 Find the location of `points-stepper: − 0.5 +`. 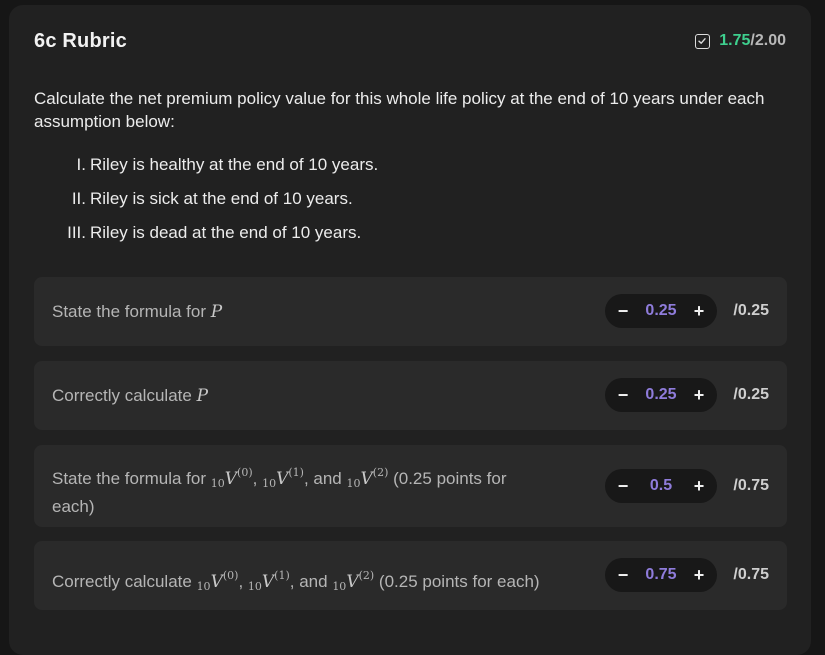

points-stepper: − 0.5 + is located at coordinates (661, 486).